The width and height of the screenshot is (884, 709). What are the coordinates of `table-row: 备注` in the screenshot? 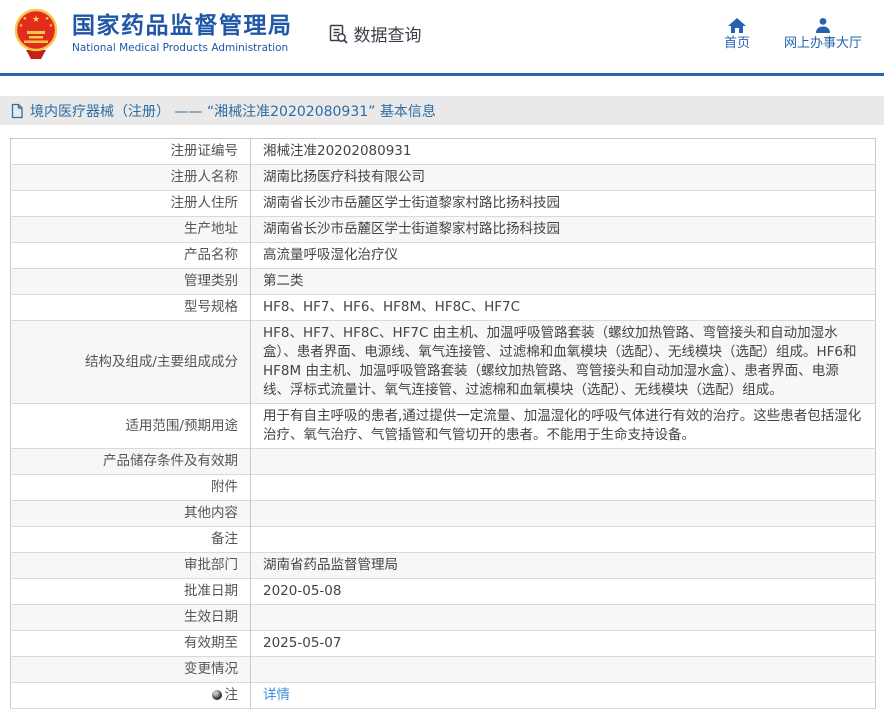 It's located at (443, 539).